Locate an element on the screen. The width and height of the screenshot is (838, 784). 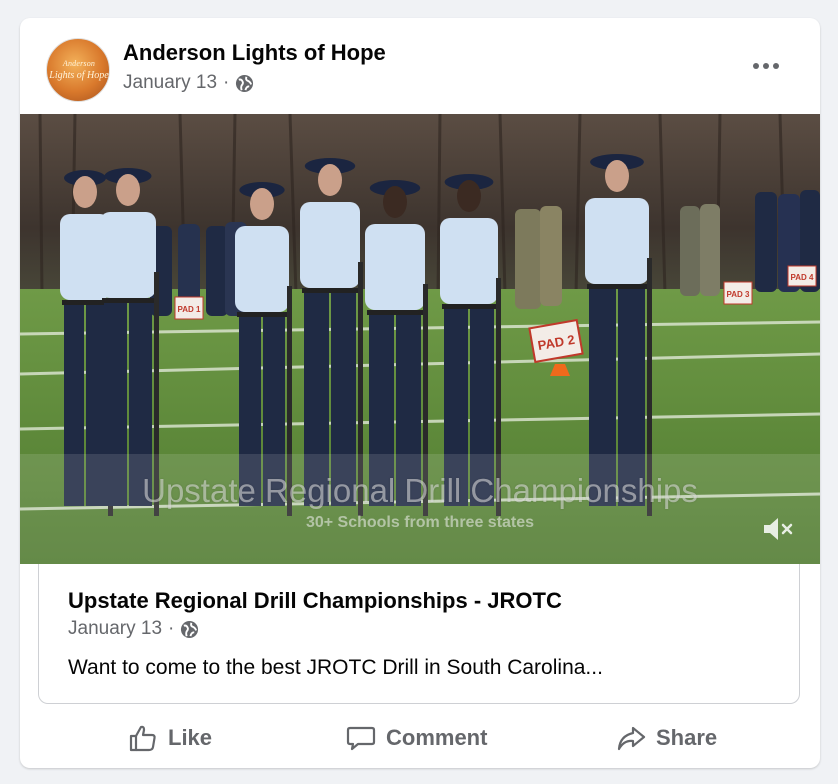
like-button: Like is located at coordinates (170, 738).